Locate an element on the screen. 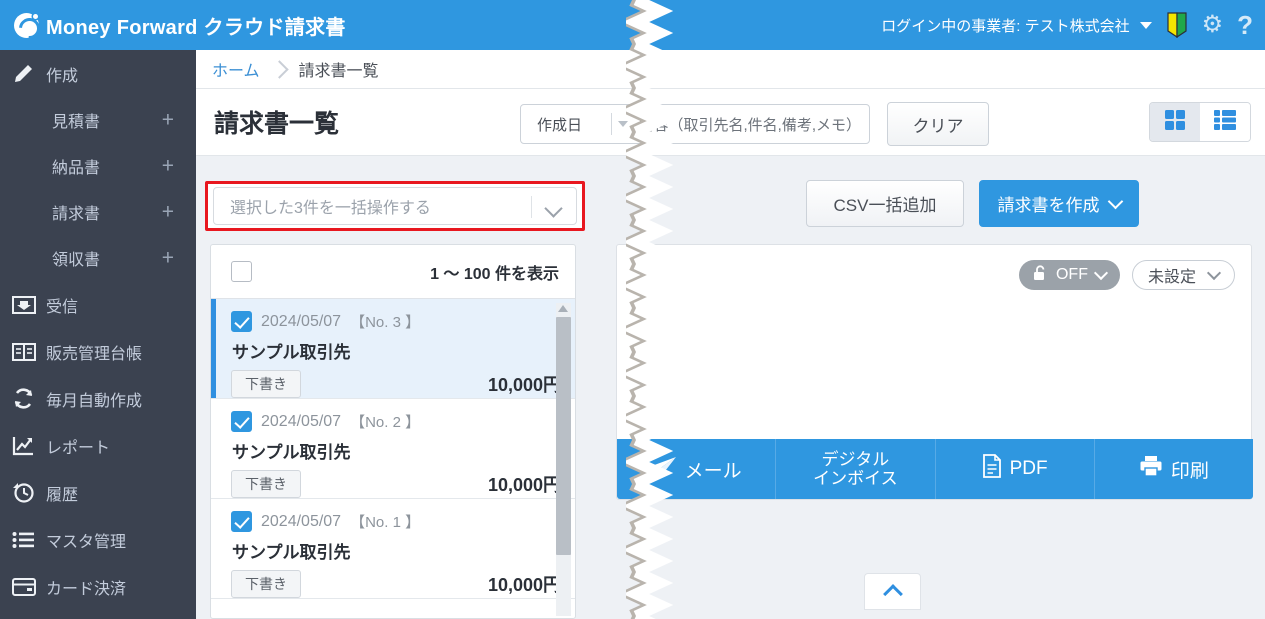  status-select-label: 未設定 is located at coordinates (1171, 277).